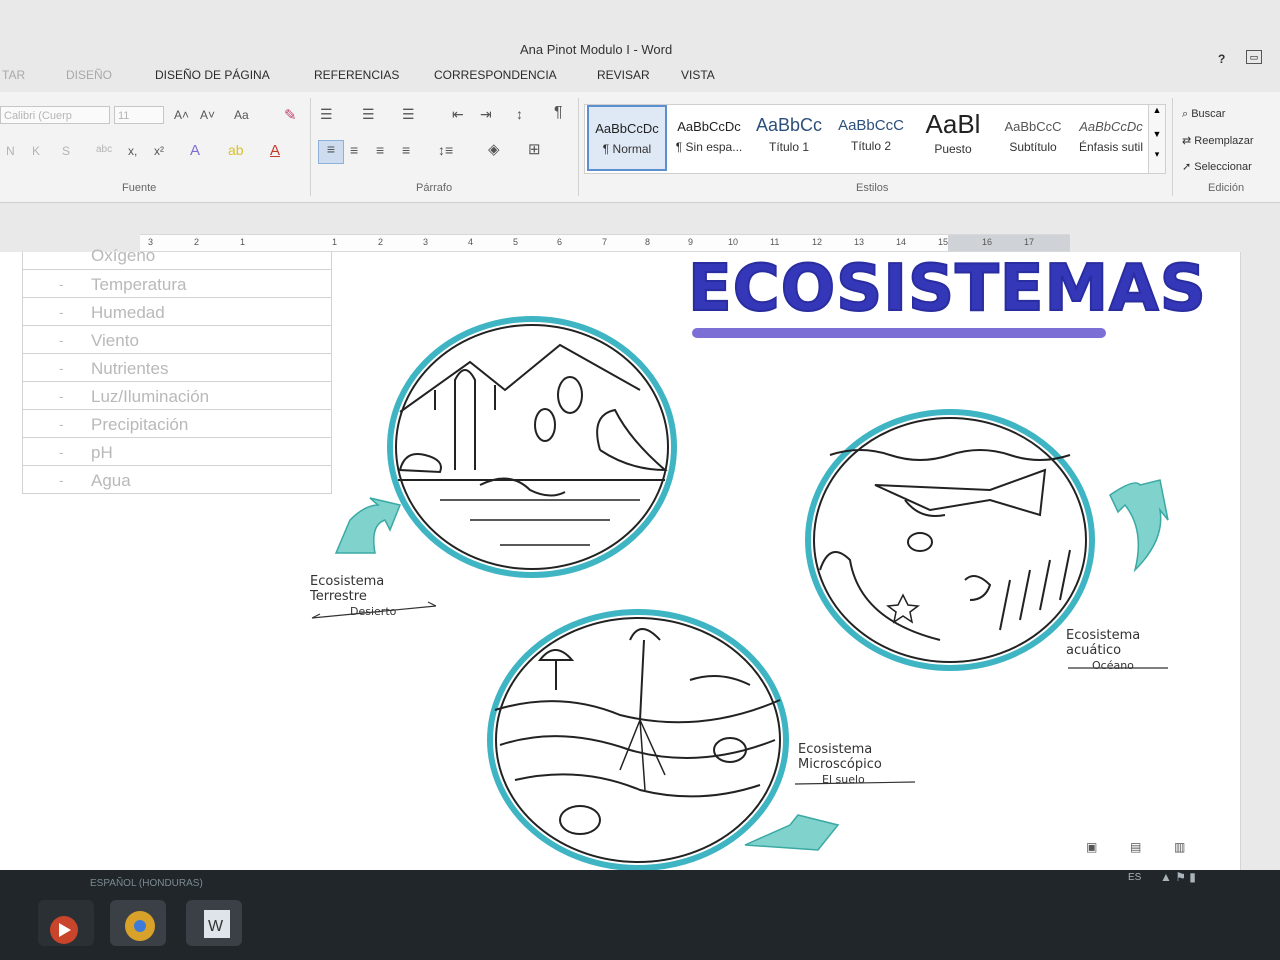 The width and height of the screenshot is (1280, 960). What do you see at coordinates (373, 611) in the screenshot?
I see `label-line: Desierto` at bounding box center [373, 611].